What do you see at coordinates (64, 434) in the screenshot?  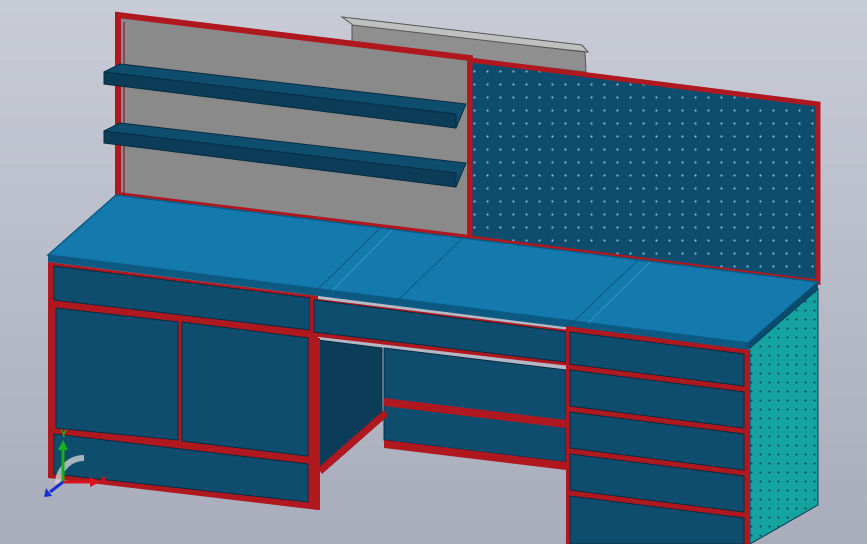 I see `y-axis-label: Y` at bounding box center [64, 434].